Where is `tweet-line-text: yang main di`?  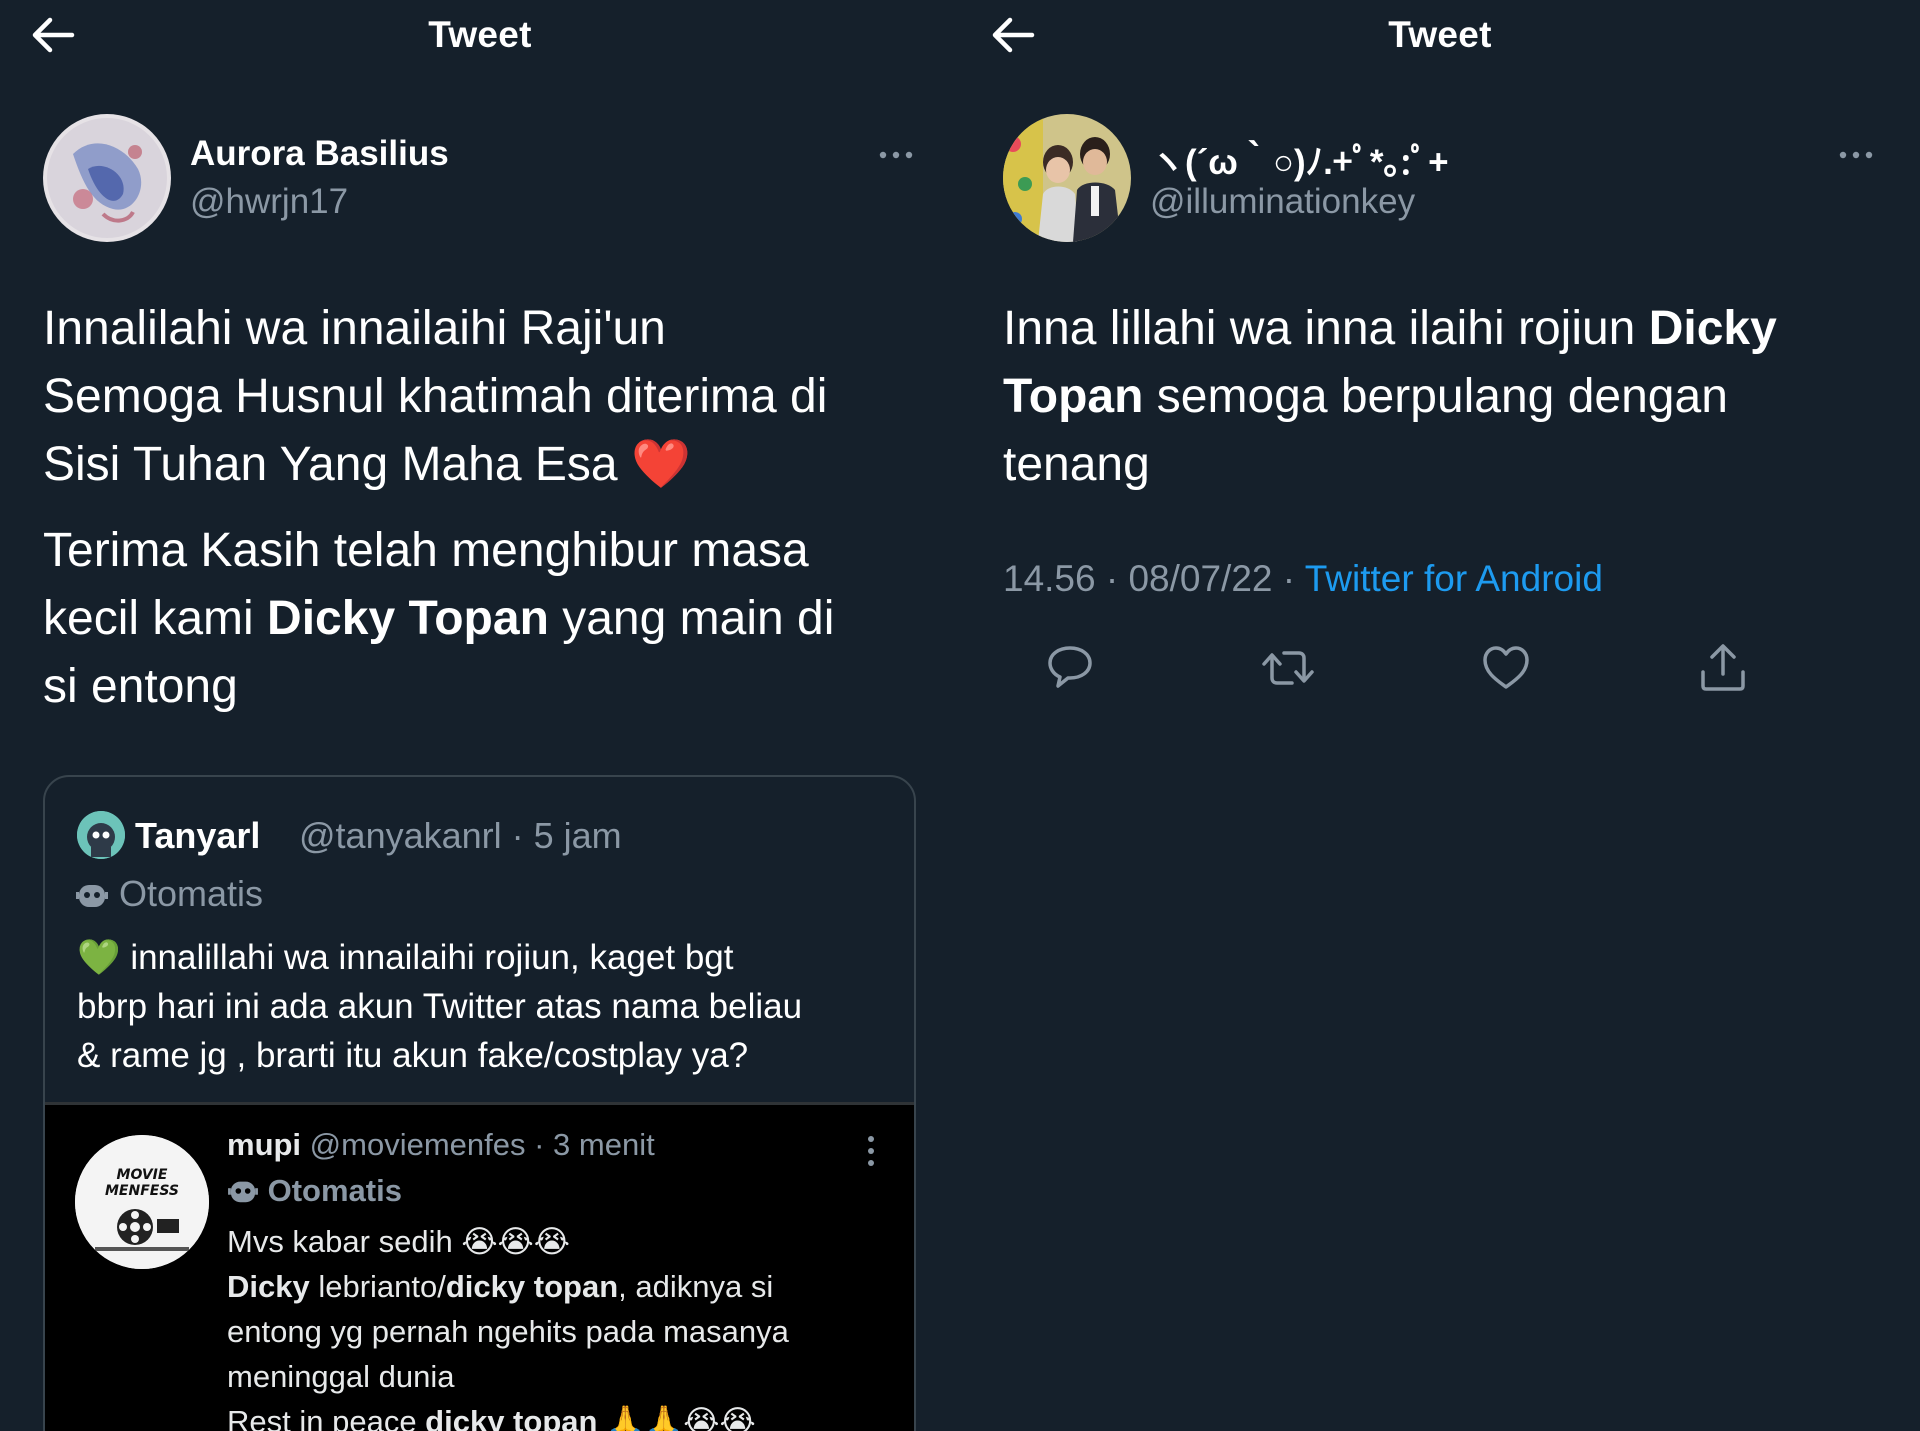 tweet-line-text: yang main di is located at coordinates (691, 618).